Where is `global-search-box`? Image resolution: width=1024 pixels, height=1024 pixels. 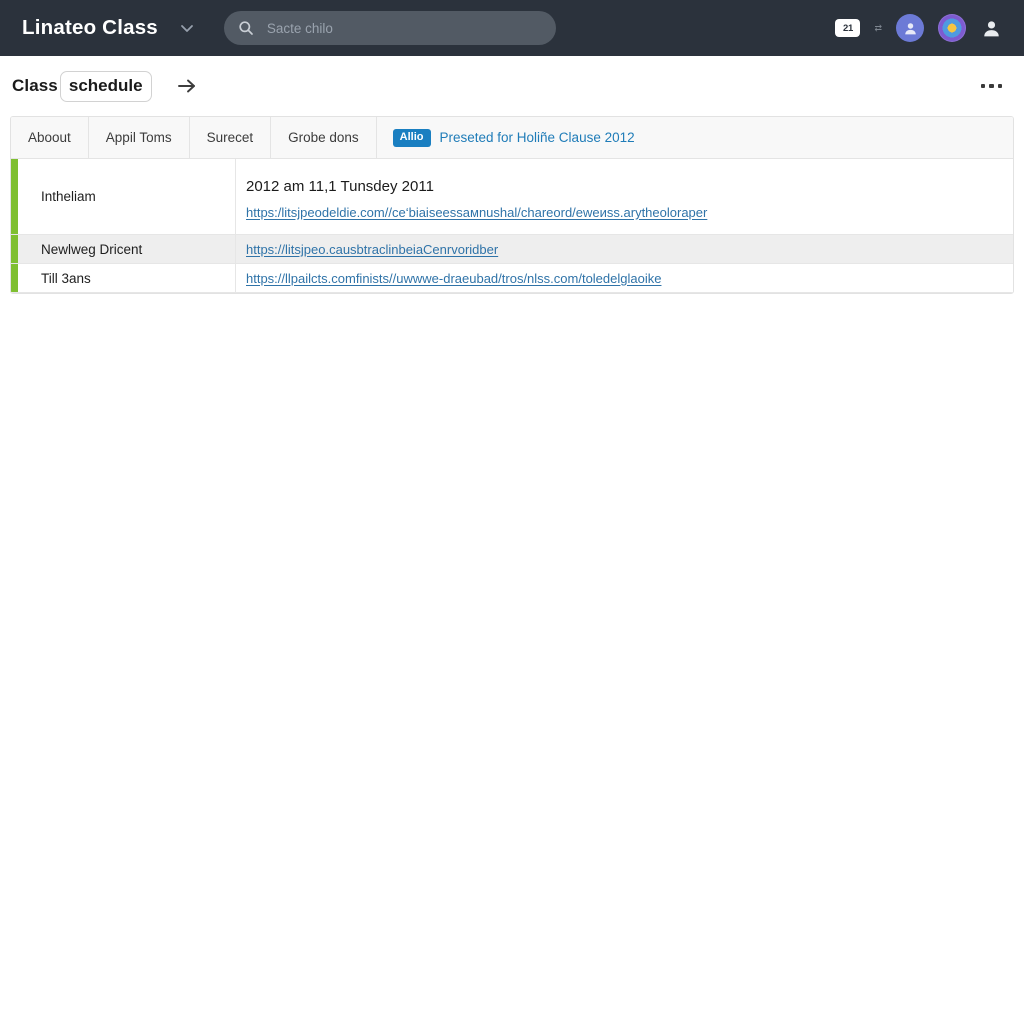 global-search-box is located at coordinates (389, 28).